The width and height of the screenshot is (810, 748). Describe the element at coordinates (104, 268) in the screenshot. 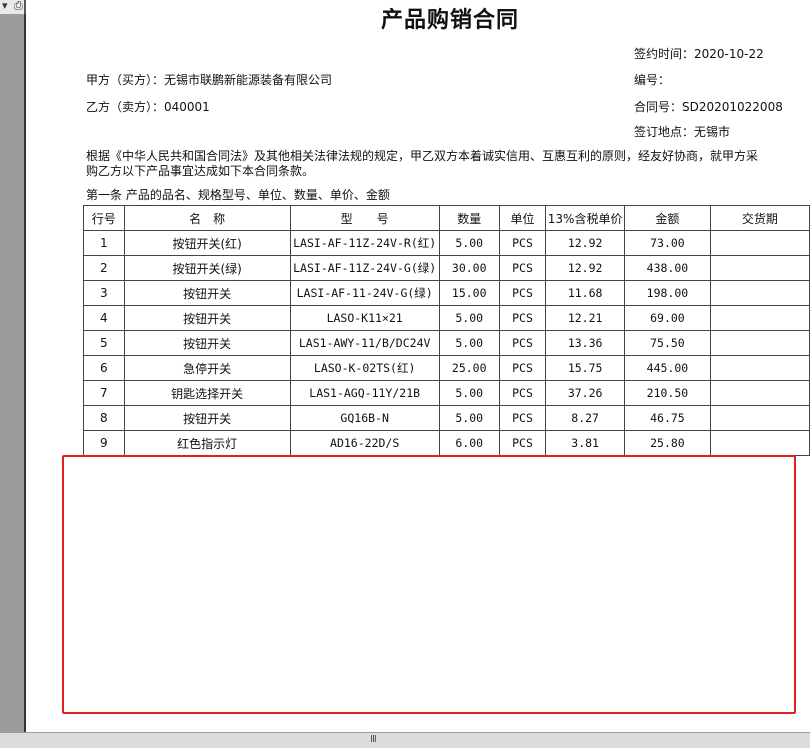

I see `cell-no: 2` at that location.